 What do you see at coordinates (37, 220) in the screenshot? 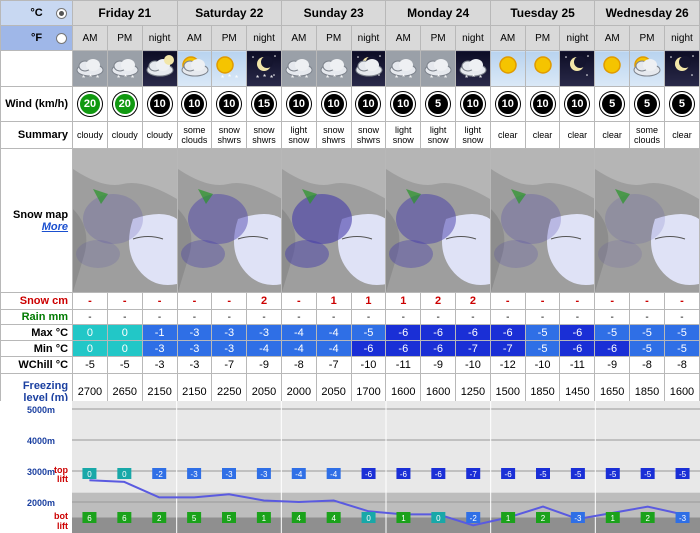
I see `snow-map-label: Snow map More` at bounding box center [37, 220].